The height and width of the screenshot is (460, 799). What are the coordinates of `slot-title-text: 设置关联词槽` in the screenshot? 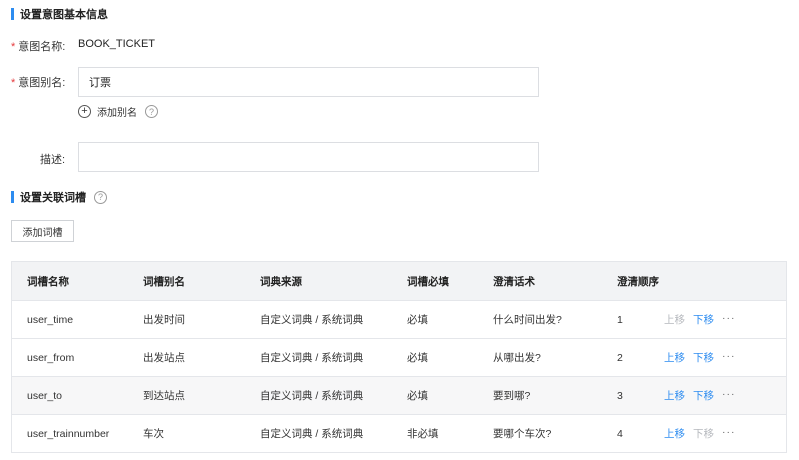 It's located at (53, 198).